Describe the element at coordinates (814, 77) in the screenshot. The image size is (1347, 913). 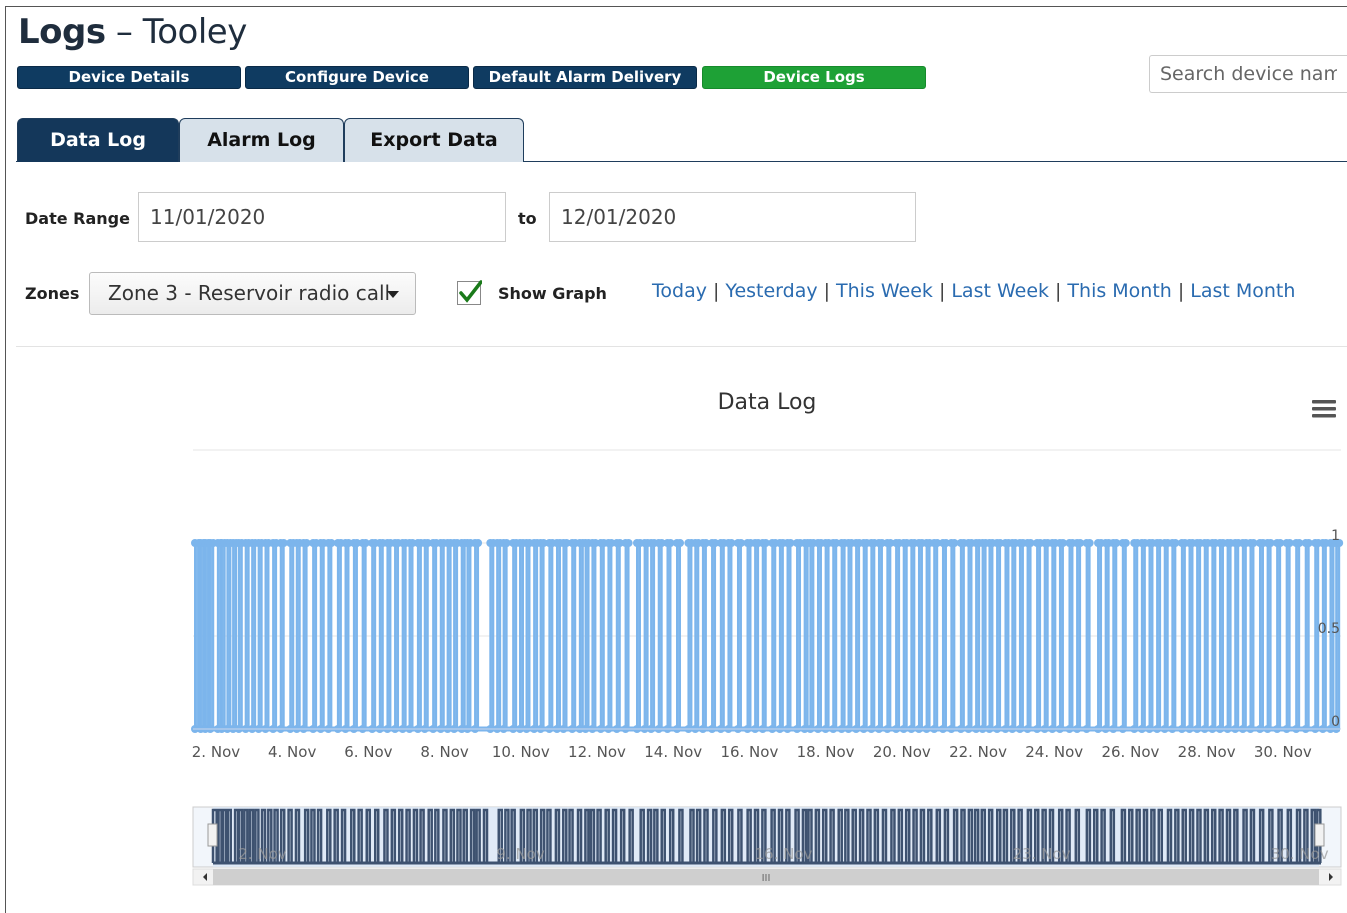
I see `nav-button-device-logs: Device Logs` at that location.